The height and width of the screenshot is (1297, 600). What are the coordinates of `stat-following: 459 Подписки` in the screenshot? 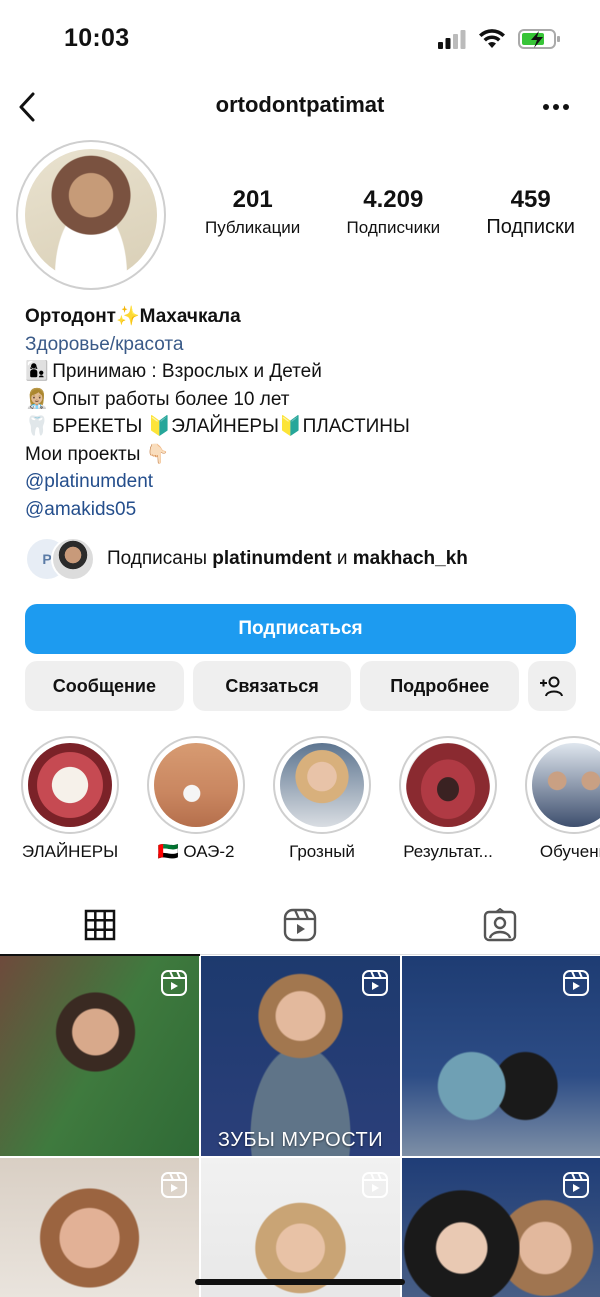 It's located at (530, 212).